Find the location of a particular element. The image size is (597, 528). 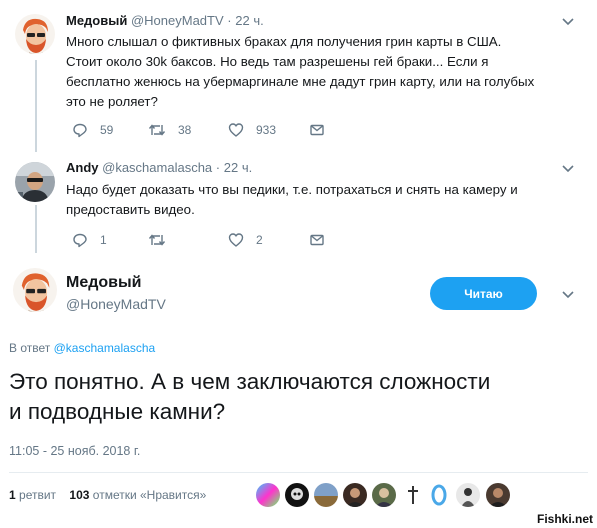

skull-avatar-icon is located at coordinates (297, 494).